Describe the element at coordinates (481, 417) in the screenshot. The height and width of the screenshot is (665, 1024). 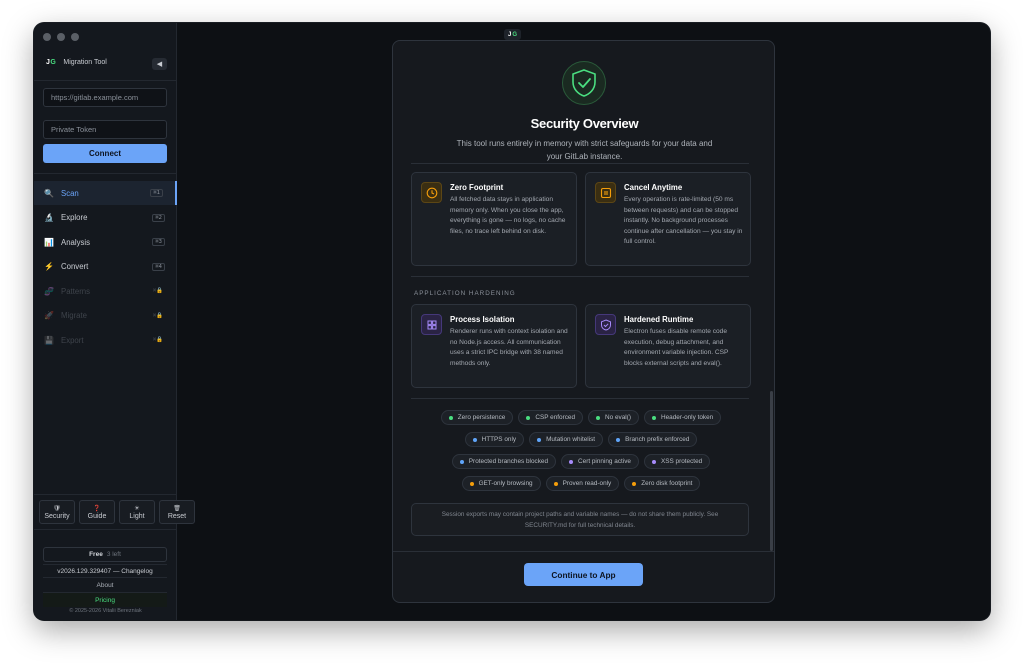
I see `badge-label: Zero persistence` at that location.